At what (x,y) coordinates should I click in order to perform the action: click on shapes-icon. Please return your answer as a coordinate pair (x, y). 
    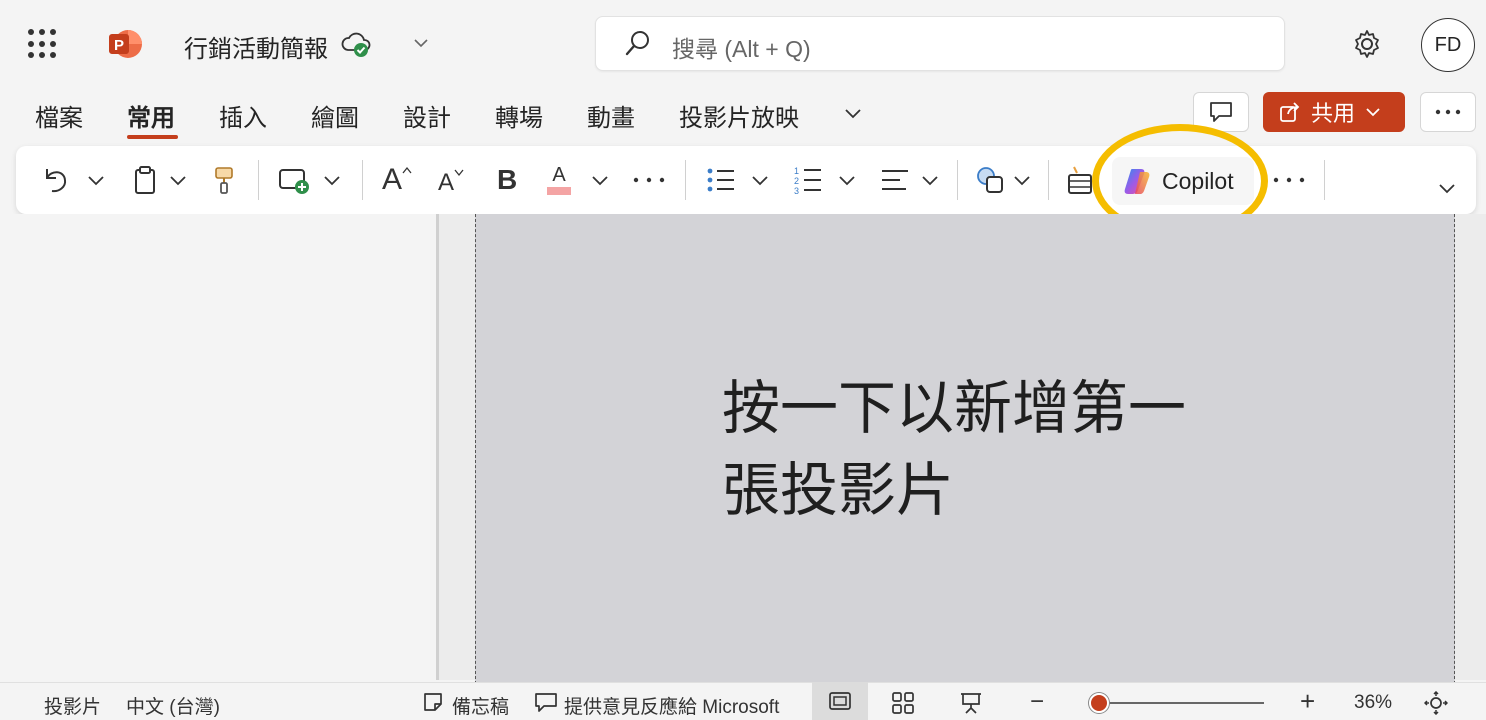
    Looking at the image, I should click on (990, 180).